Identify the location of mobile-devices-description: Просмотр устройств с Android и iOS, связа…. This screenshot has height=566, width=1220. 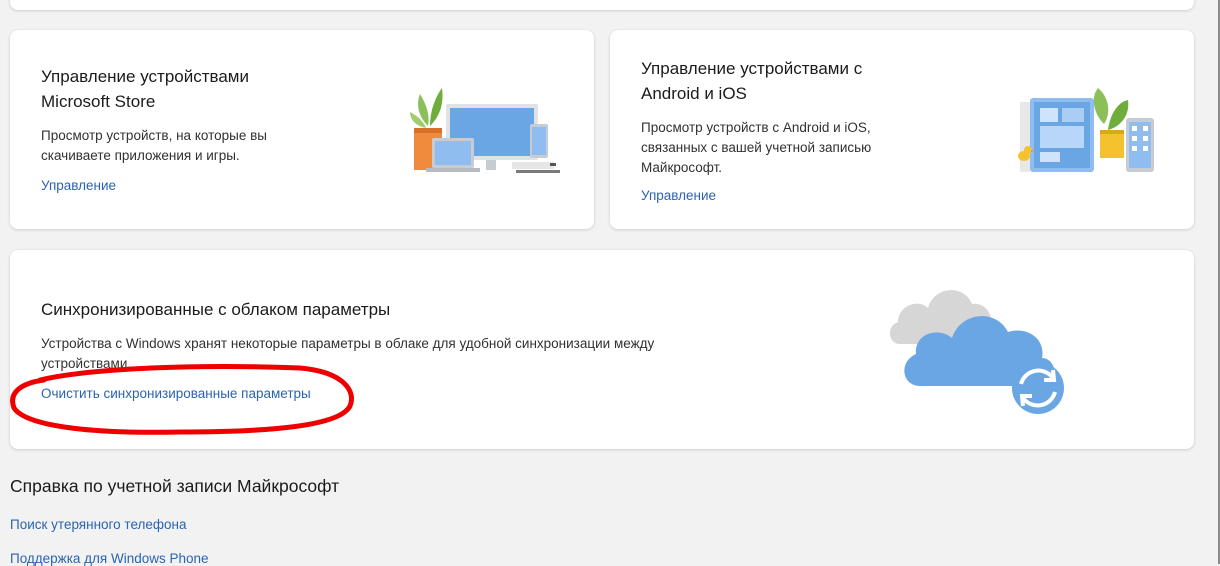
(756, 147).